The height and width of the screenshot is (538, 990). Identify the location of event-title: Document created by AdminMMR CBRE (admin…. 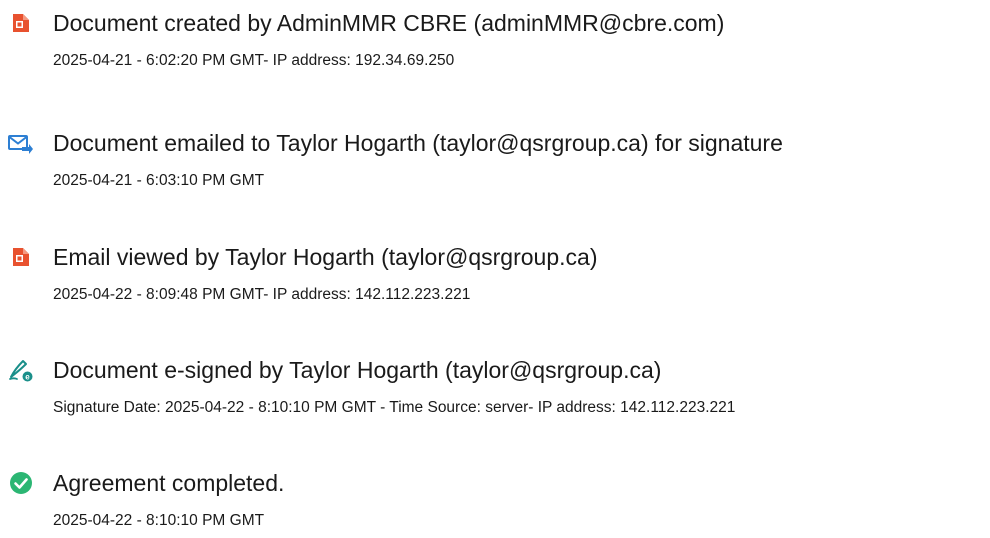
(389, 23).